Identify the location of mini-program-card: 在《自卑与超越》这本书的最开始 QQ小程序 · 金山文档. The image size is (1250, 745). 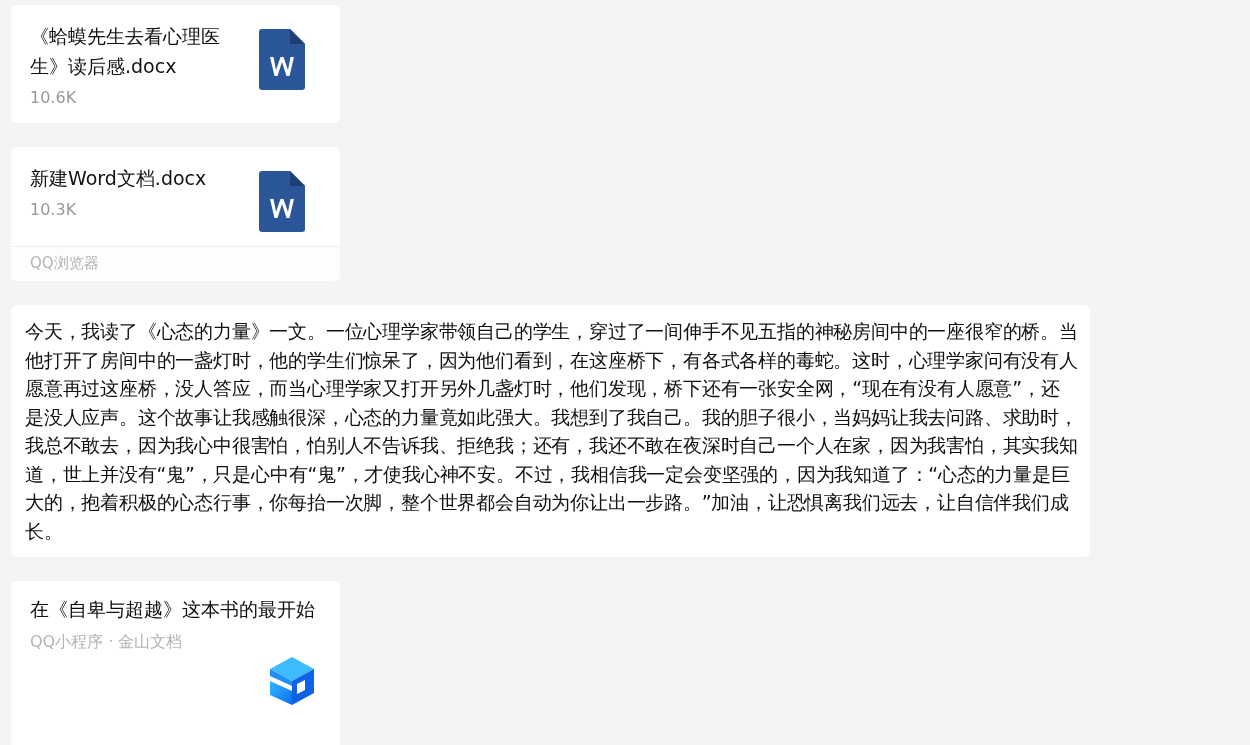
(175, 663).